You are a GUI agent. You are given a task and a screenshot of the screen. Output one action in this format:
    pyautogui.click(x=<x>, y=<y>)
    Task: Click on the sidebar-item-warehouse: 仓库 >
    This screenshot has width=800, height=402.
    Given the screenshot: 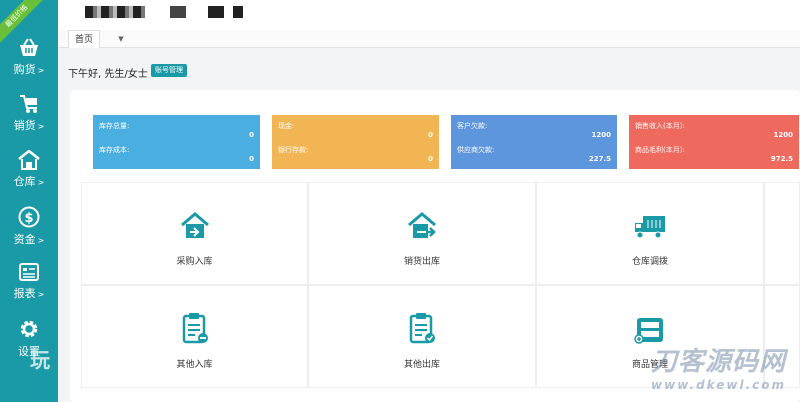 What is the action you would take?
    pyautogui.click(x=29, y=176)
    